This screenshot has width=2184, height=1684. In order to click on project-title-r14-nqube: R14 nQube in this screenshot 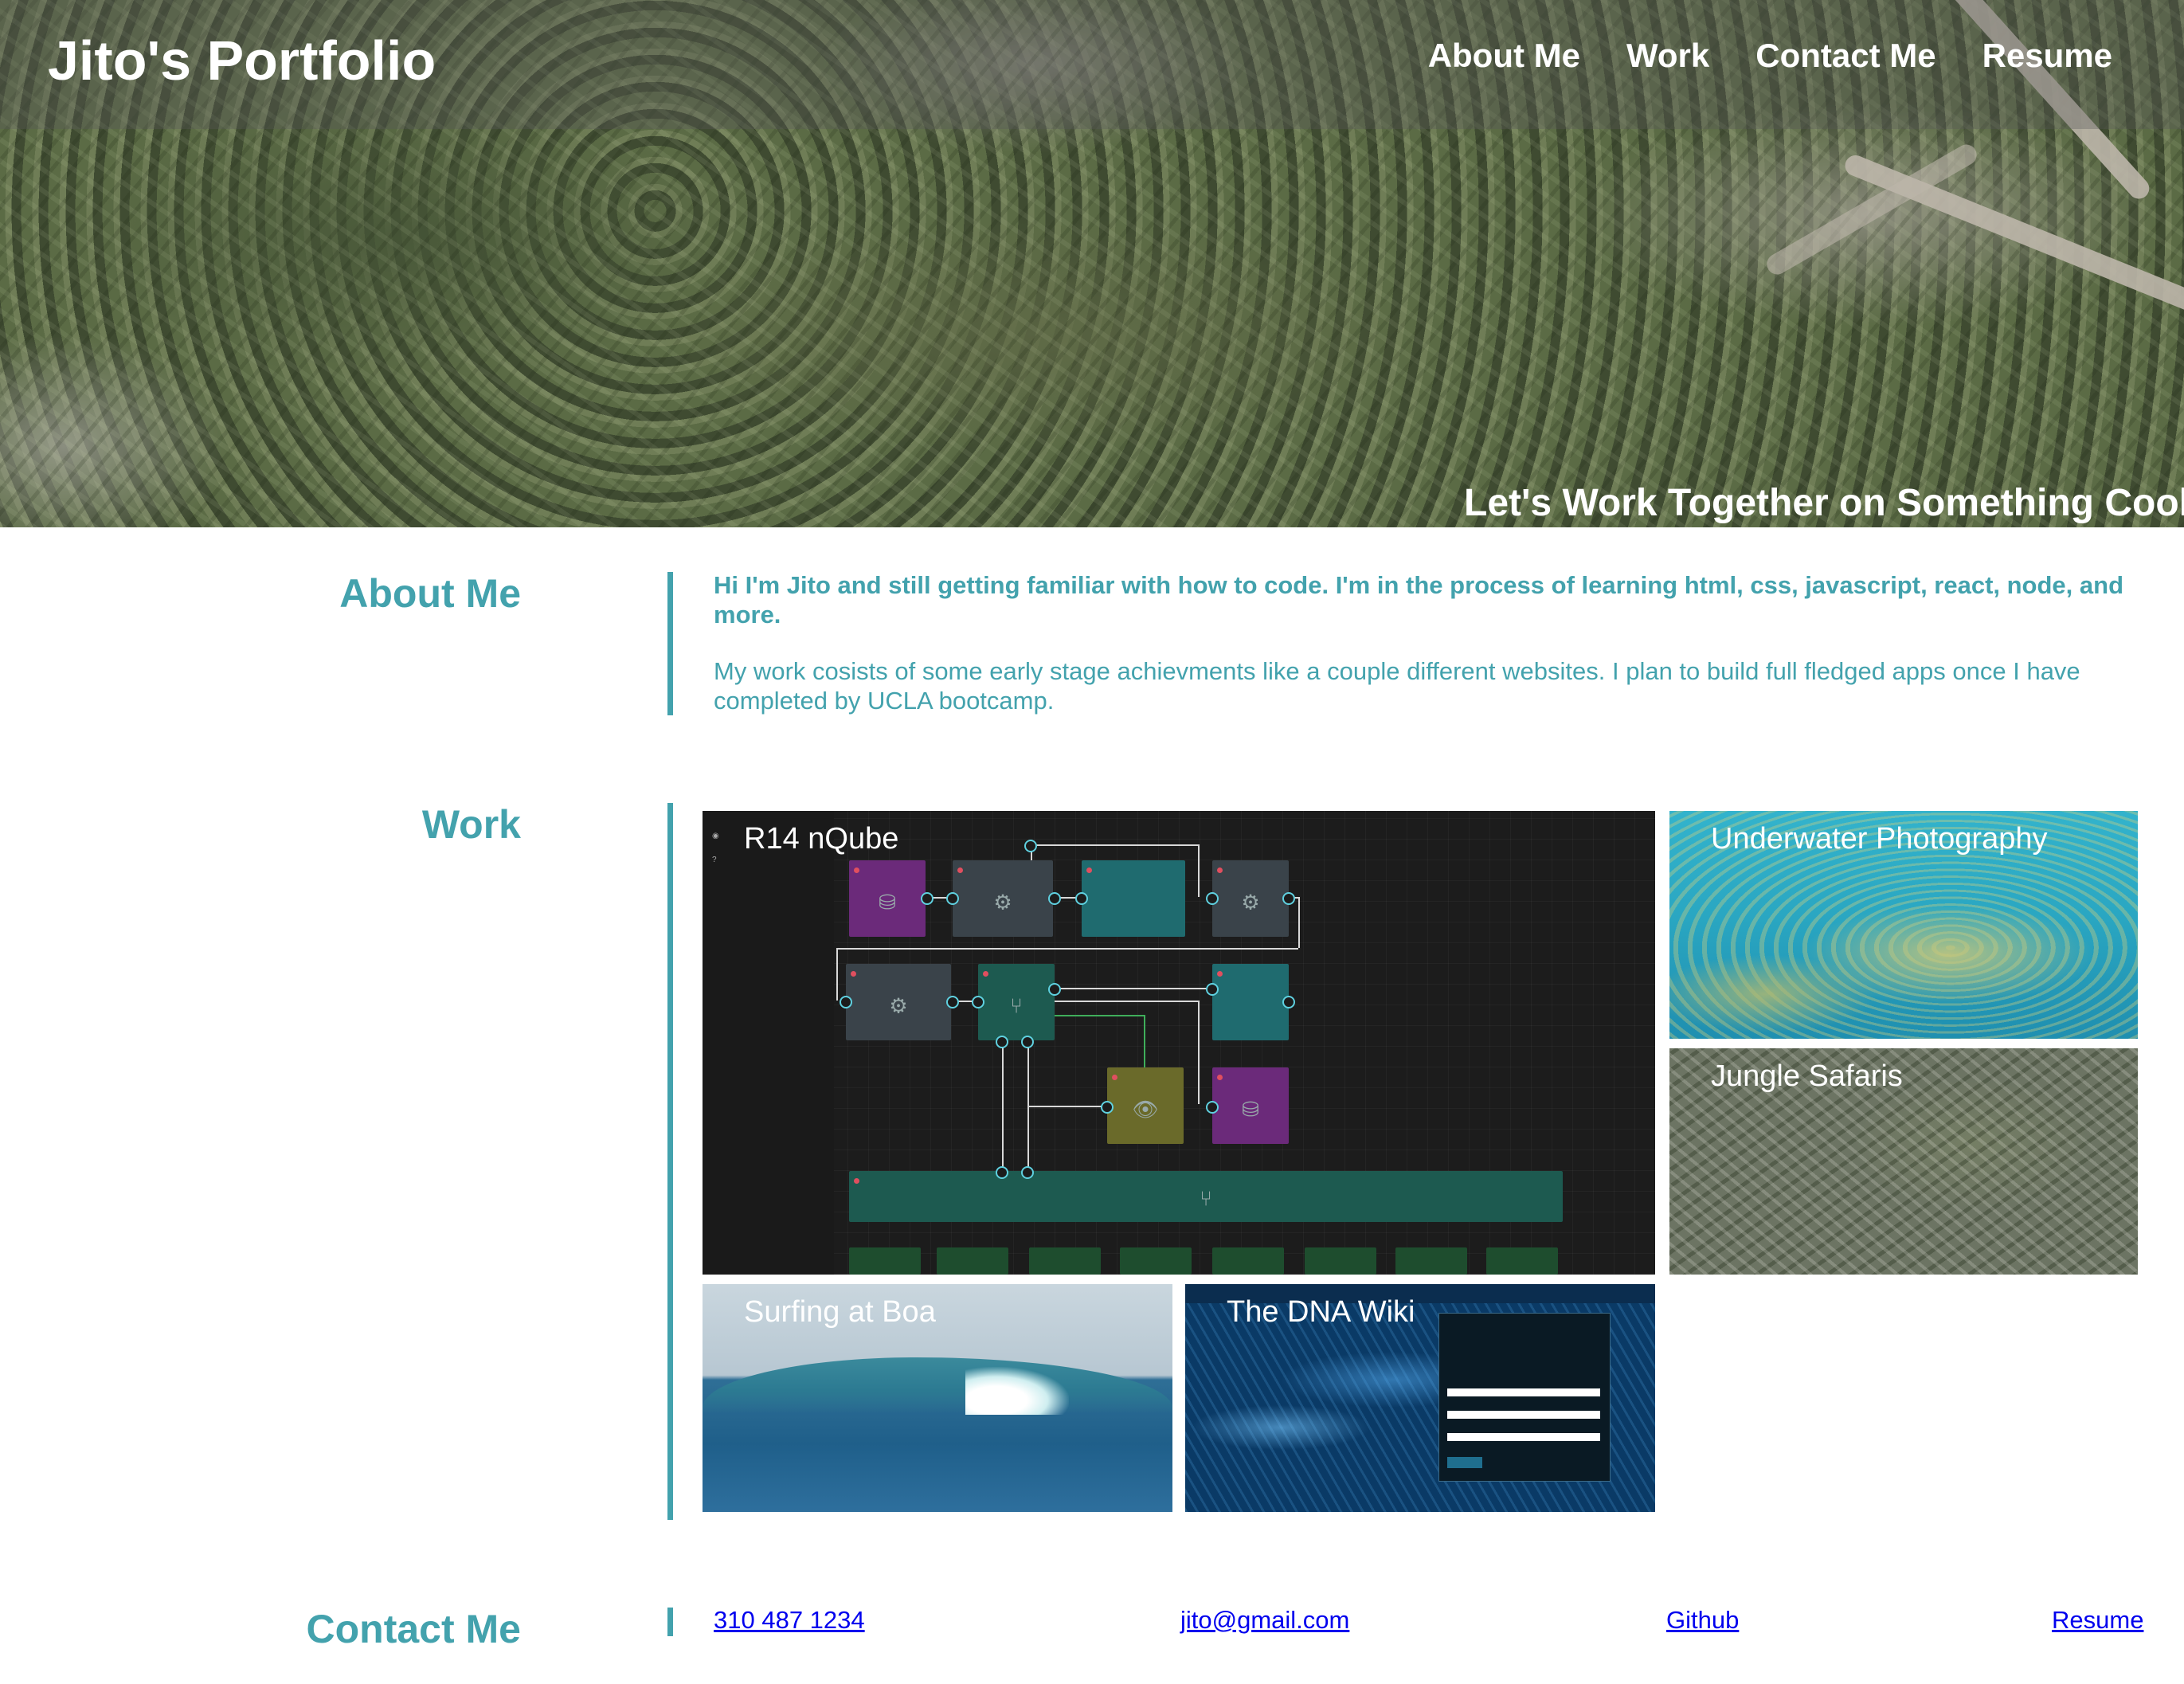, I will do `click(821, 839)`.